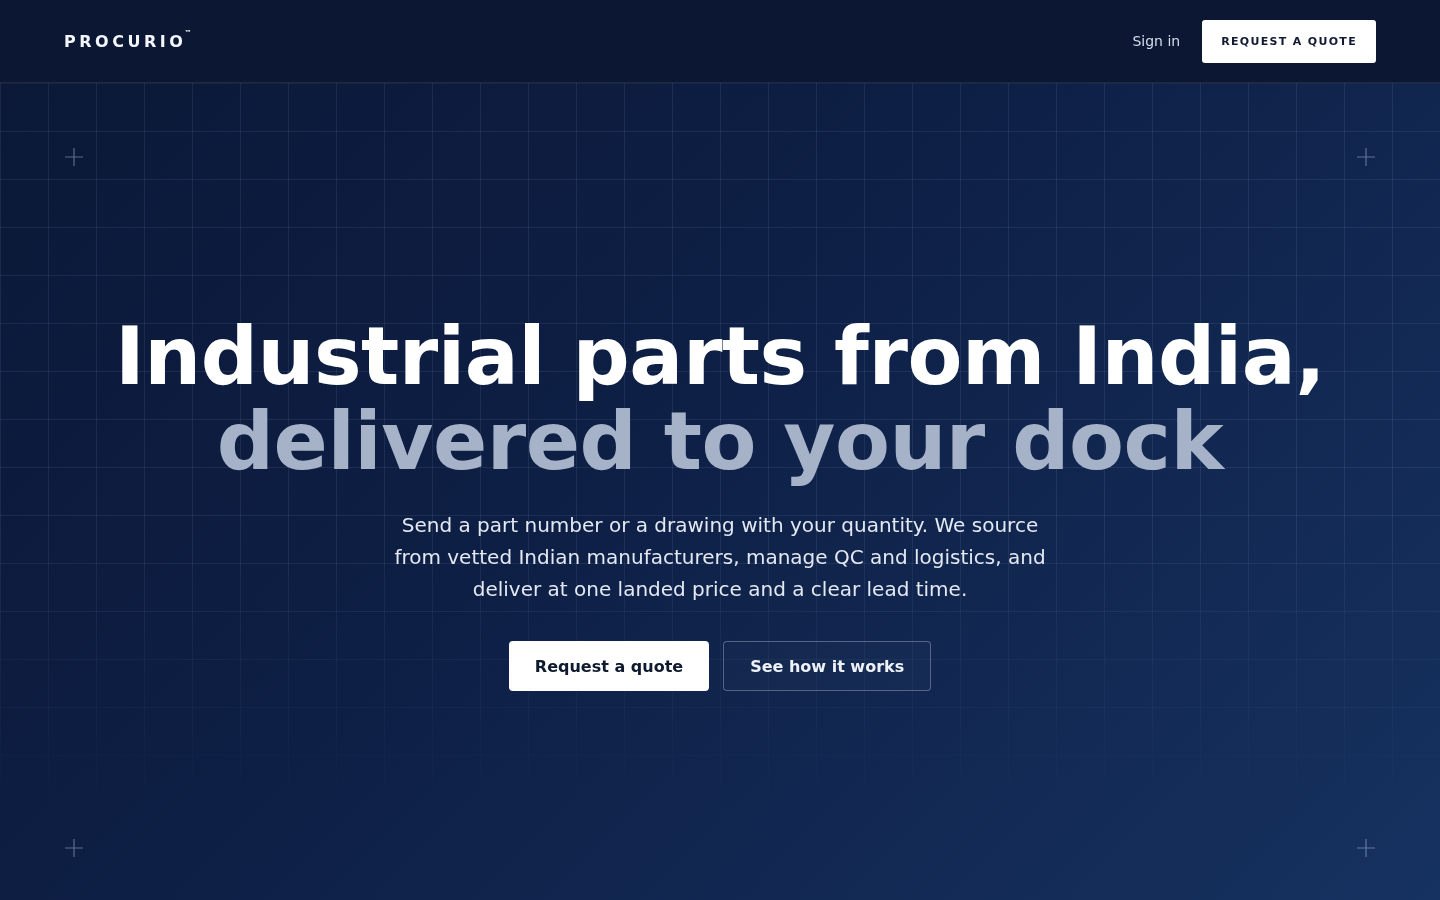 The width and height of the screenshot is (1440, 900). Describe the element at coordinates (128, 41) in the screenshot. I see `brand-logo: PROCURIO$^{™}$` at that location.